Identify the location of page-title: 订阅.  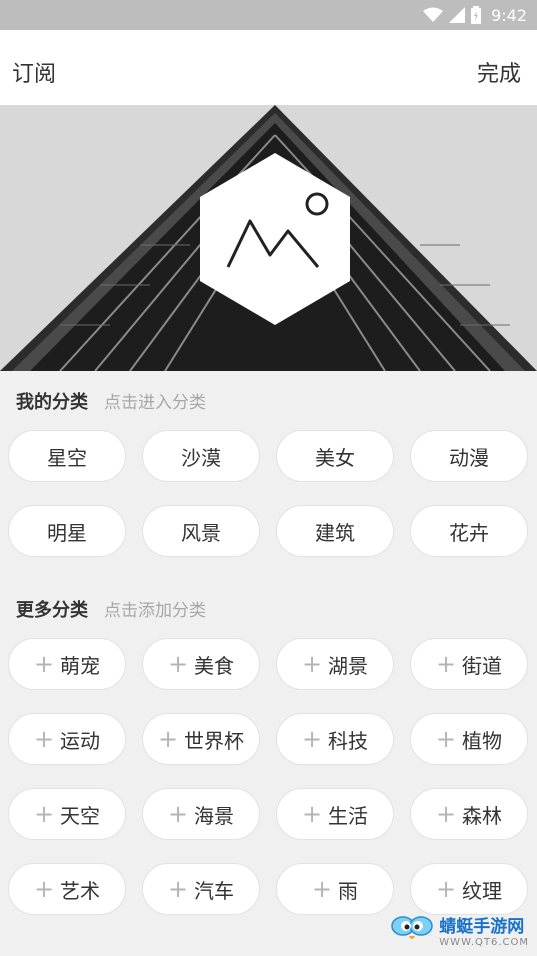
(34, 74).